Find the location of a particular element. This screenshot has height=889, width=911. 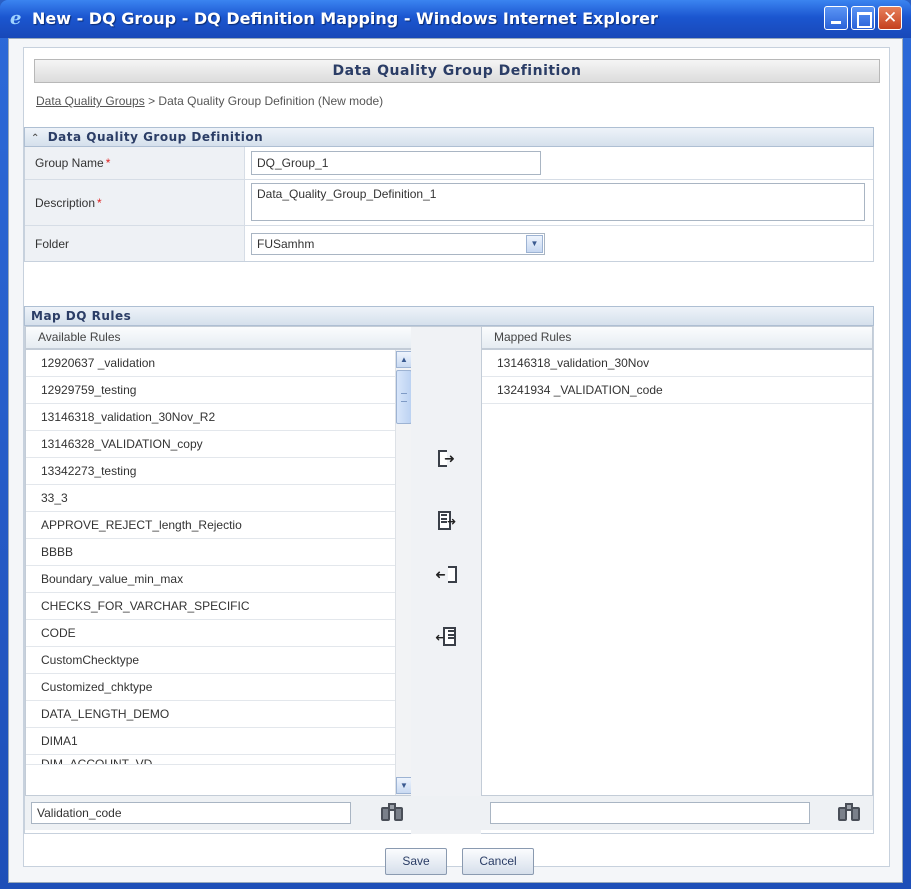

move-selected-right-button: ➜ is located at coordinates (447, 460).